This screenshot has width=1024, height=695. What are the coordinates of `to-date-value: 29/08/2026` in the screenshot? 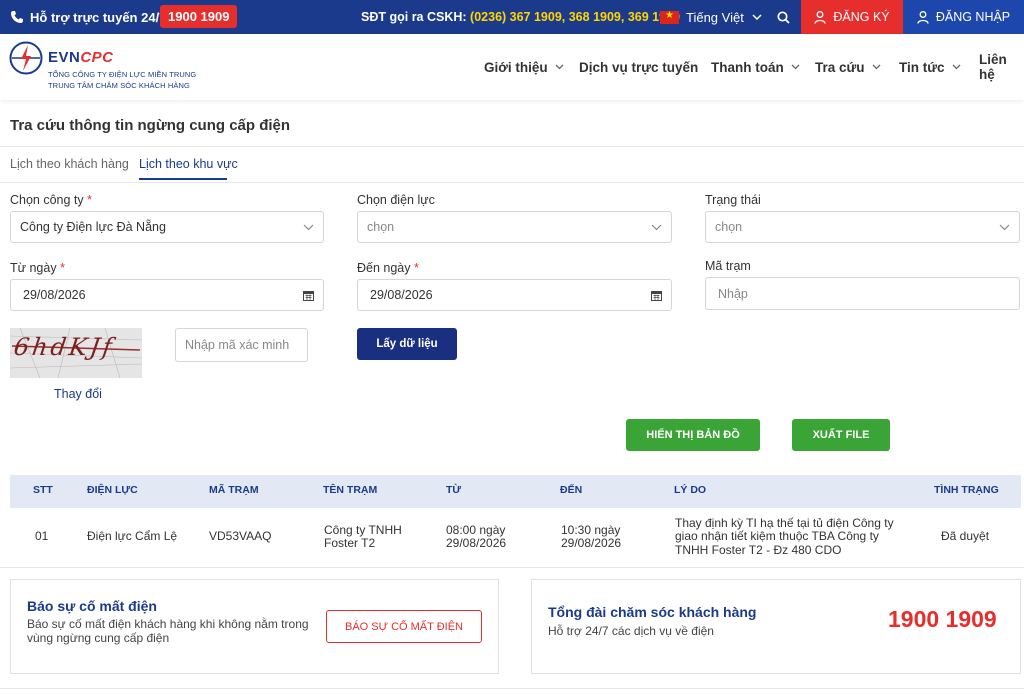 It's located at (401, 295).